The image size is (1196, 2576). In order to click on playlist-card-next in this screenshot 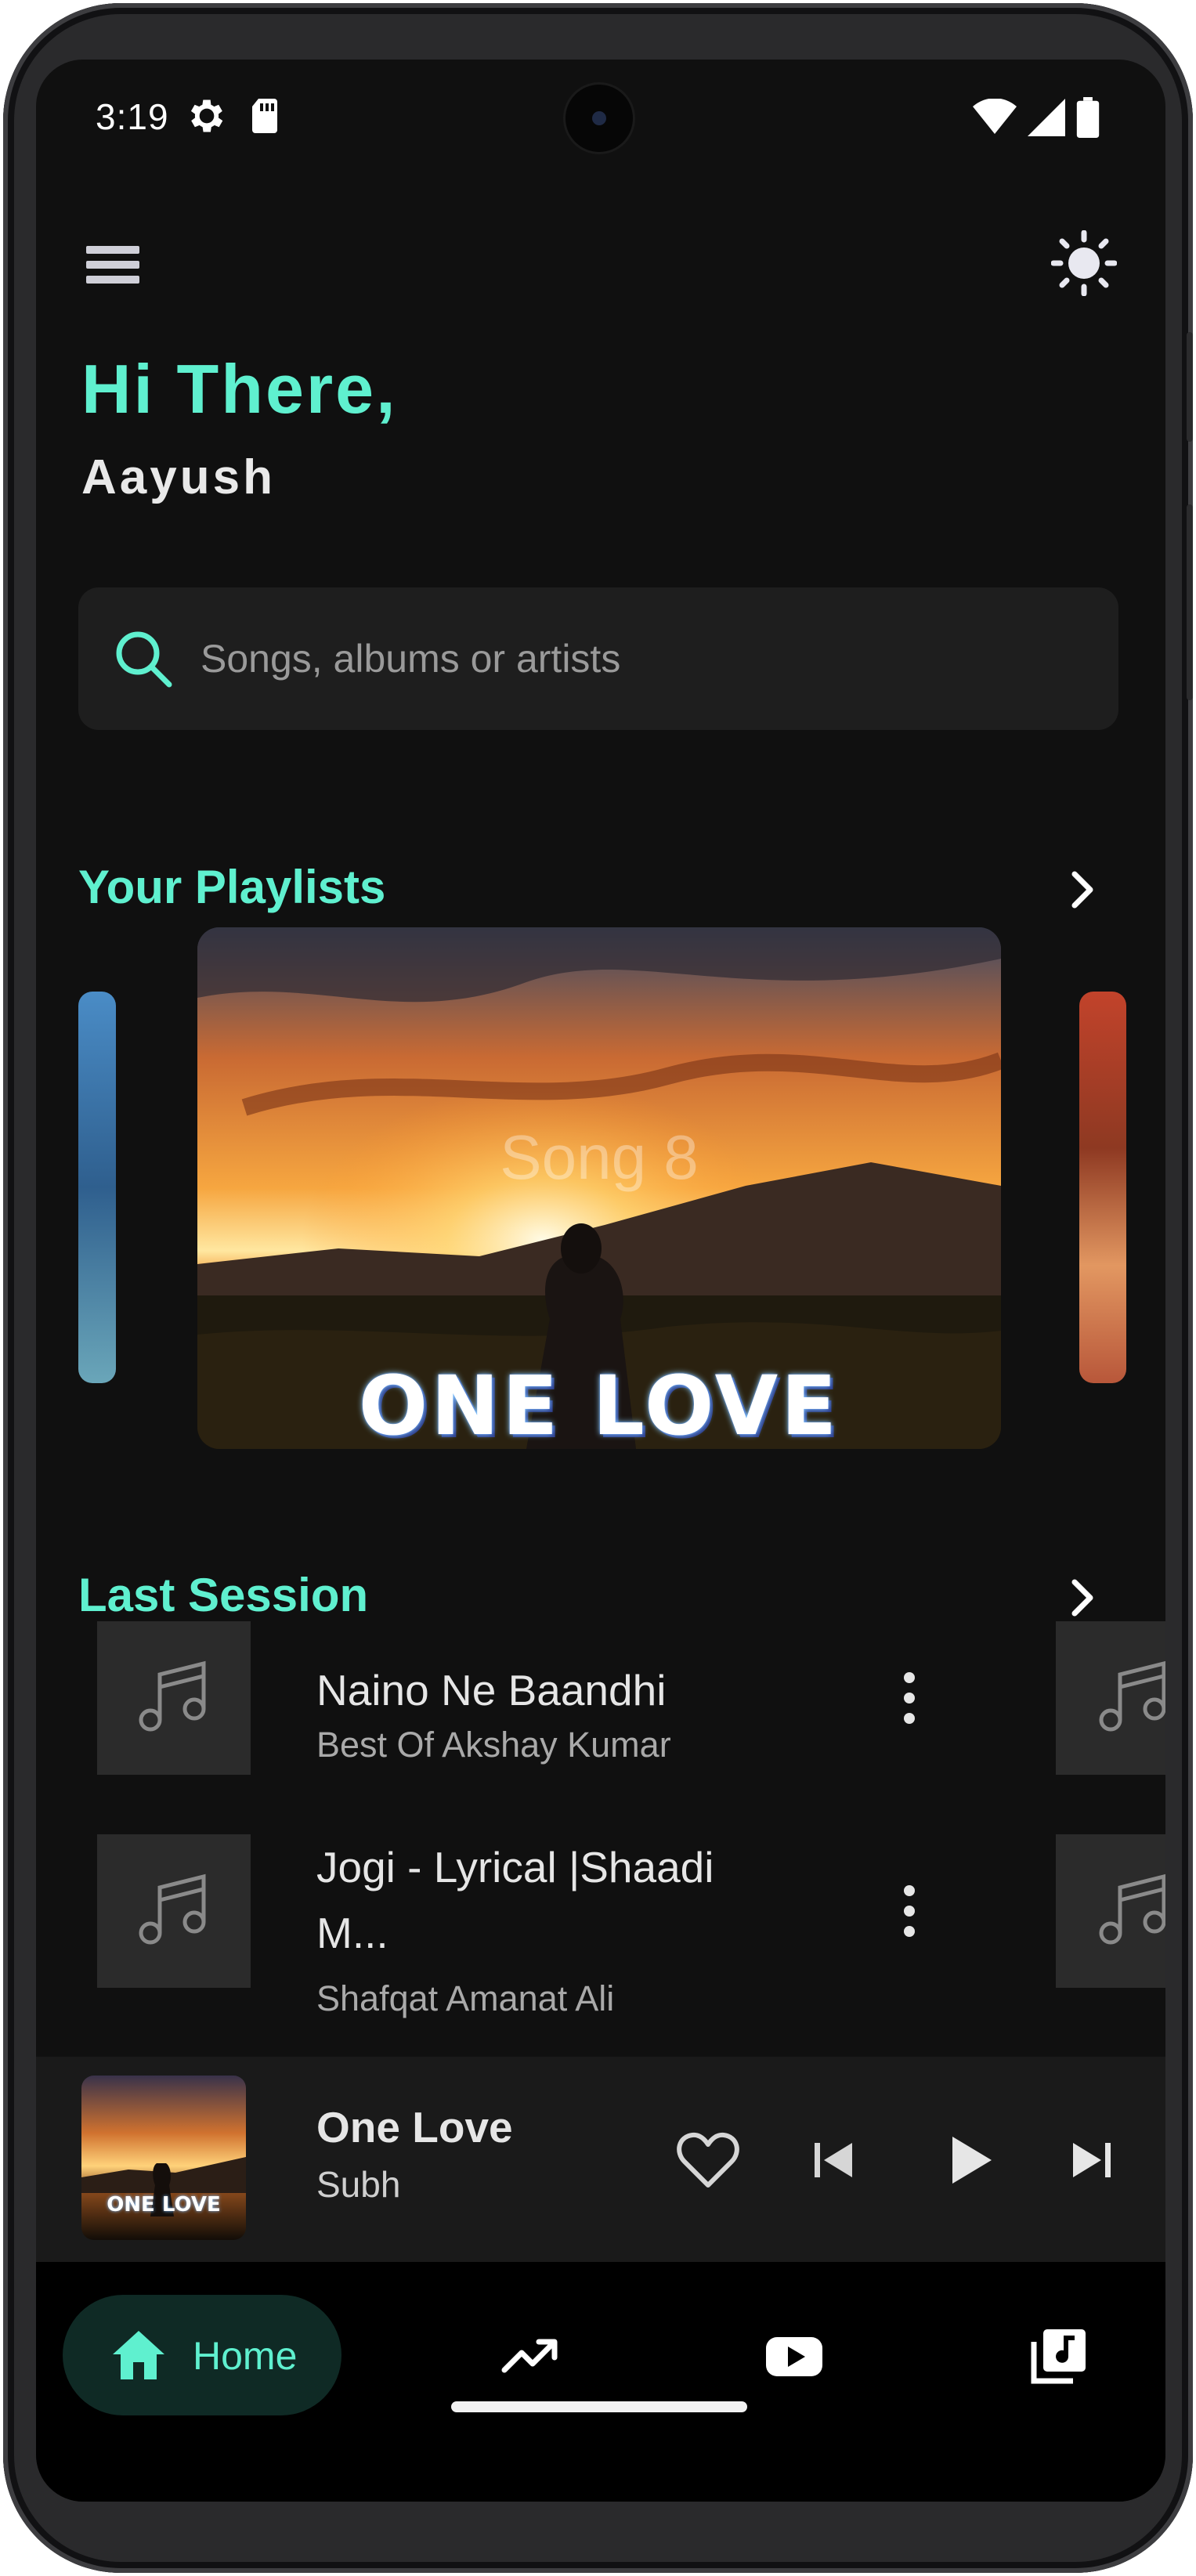, I will do `click(1102, 1187)`.